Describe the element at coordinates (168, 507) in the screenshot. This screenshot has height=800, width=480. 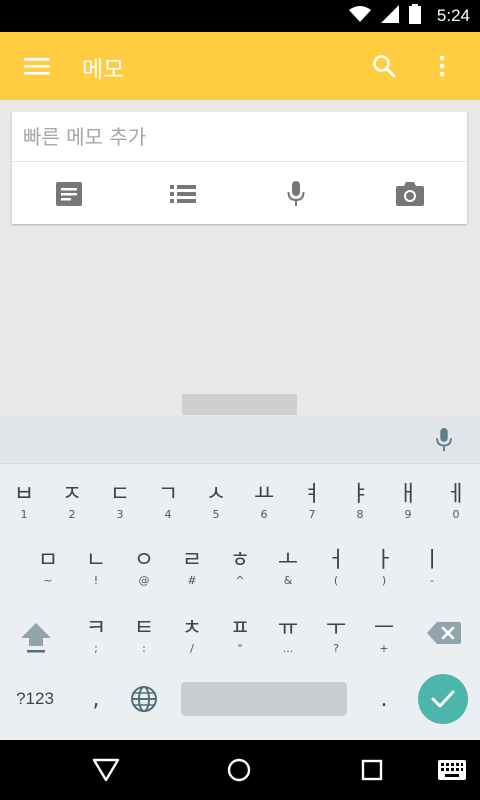
I see `key-giyeok: ㄱ4` at that location.